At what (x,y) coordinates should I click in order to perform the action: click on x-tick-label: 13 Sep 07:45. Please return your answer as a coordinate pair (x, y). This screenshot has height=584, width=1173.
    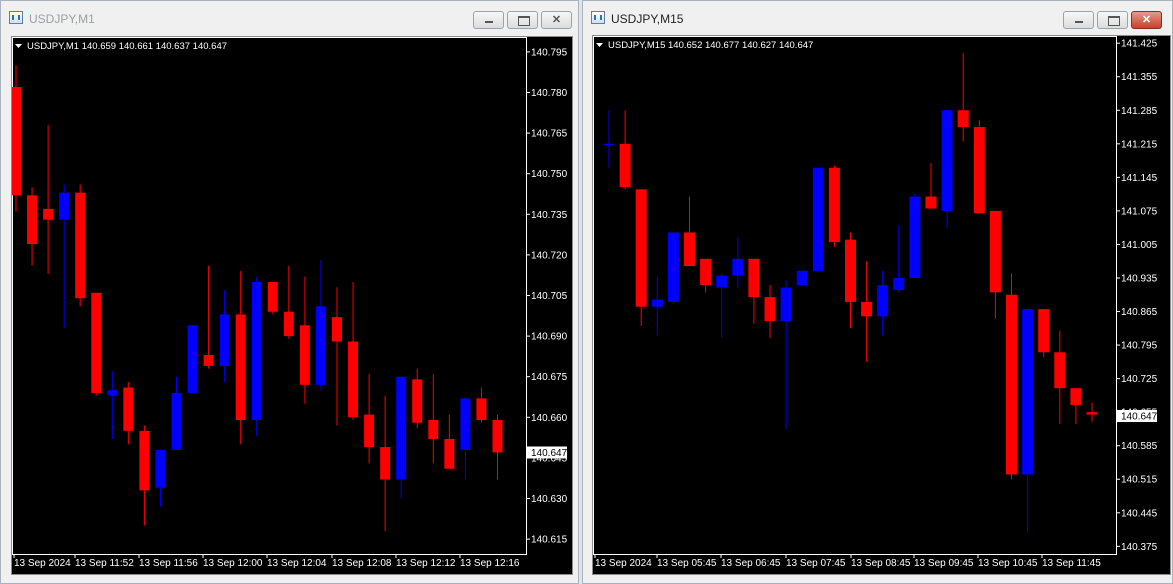
    Looking at the image, I should click on (816, 563).